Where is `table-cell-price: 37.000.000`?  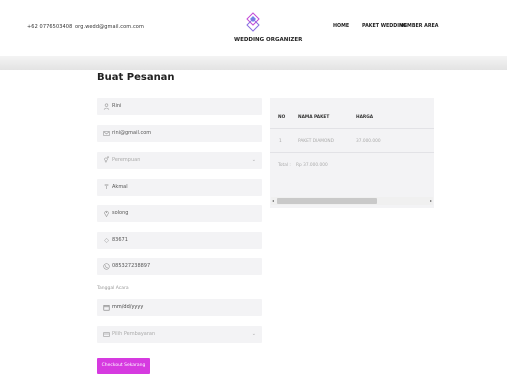 table-cell-price: 37.000.000 is located at coordinates (368, 141).